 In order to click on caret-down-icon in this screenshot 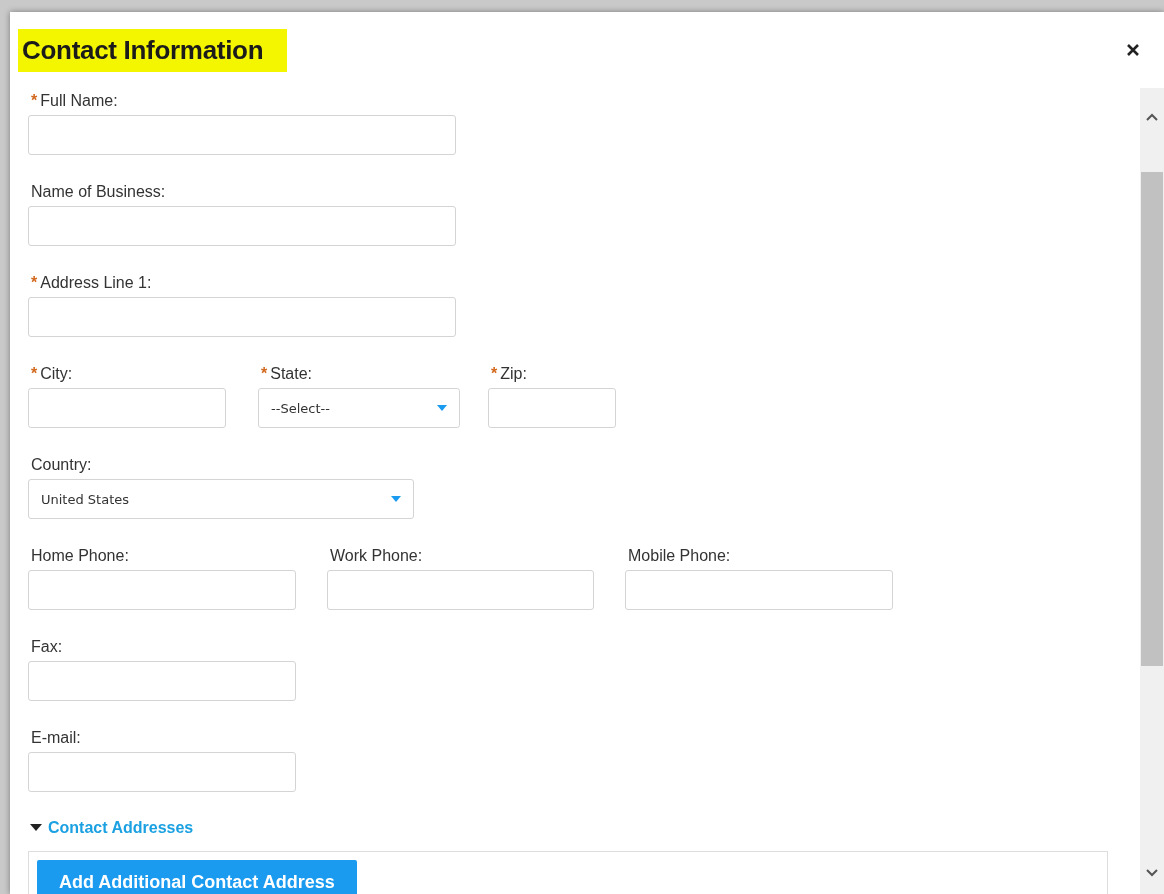, I will do `click(36, 828)`.